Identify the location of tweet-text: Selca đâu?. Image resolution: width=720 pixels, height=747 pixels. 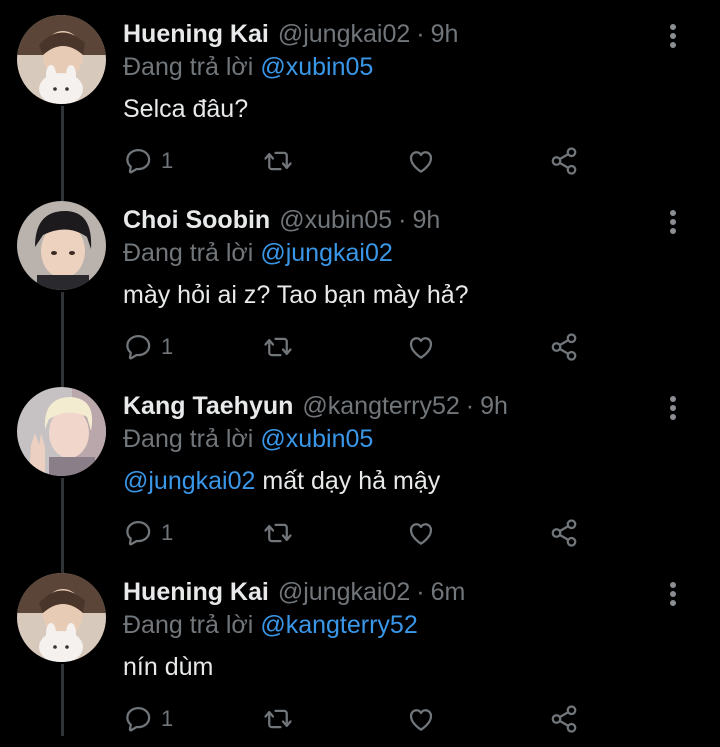
(185, 109).